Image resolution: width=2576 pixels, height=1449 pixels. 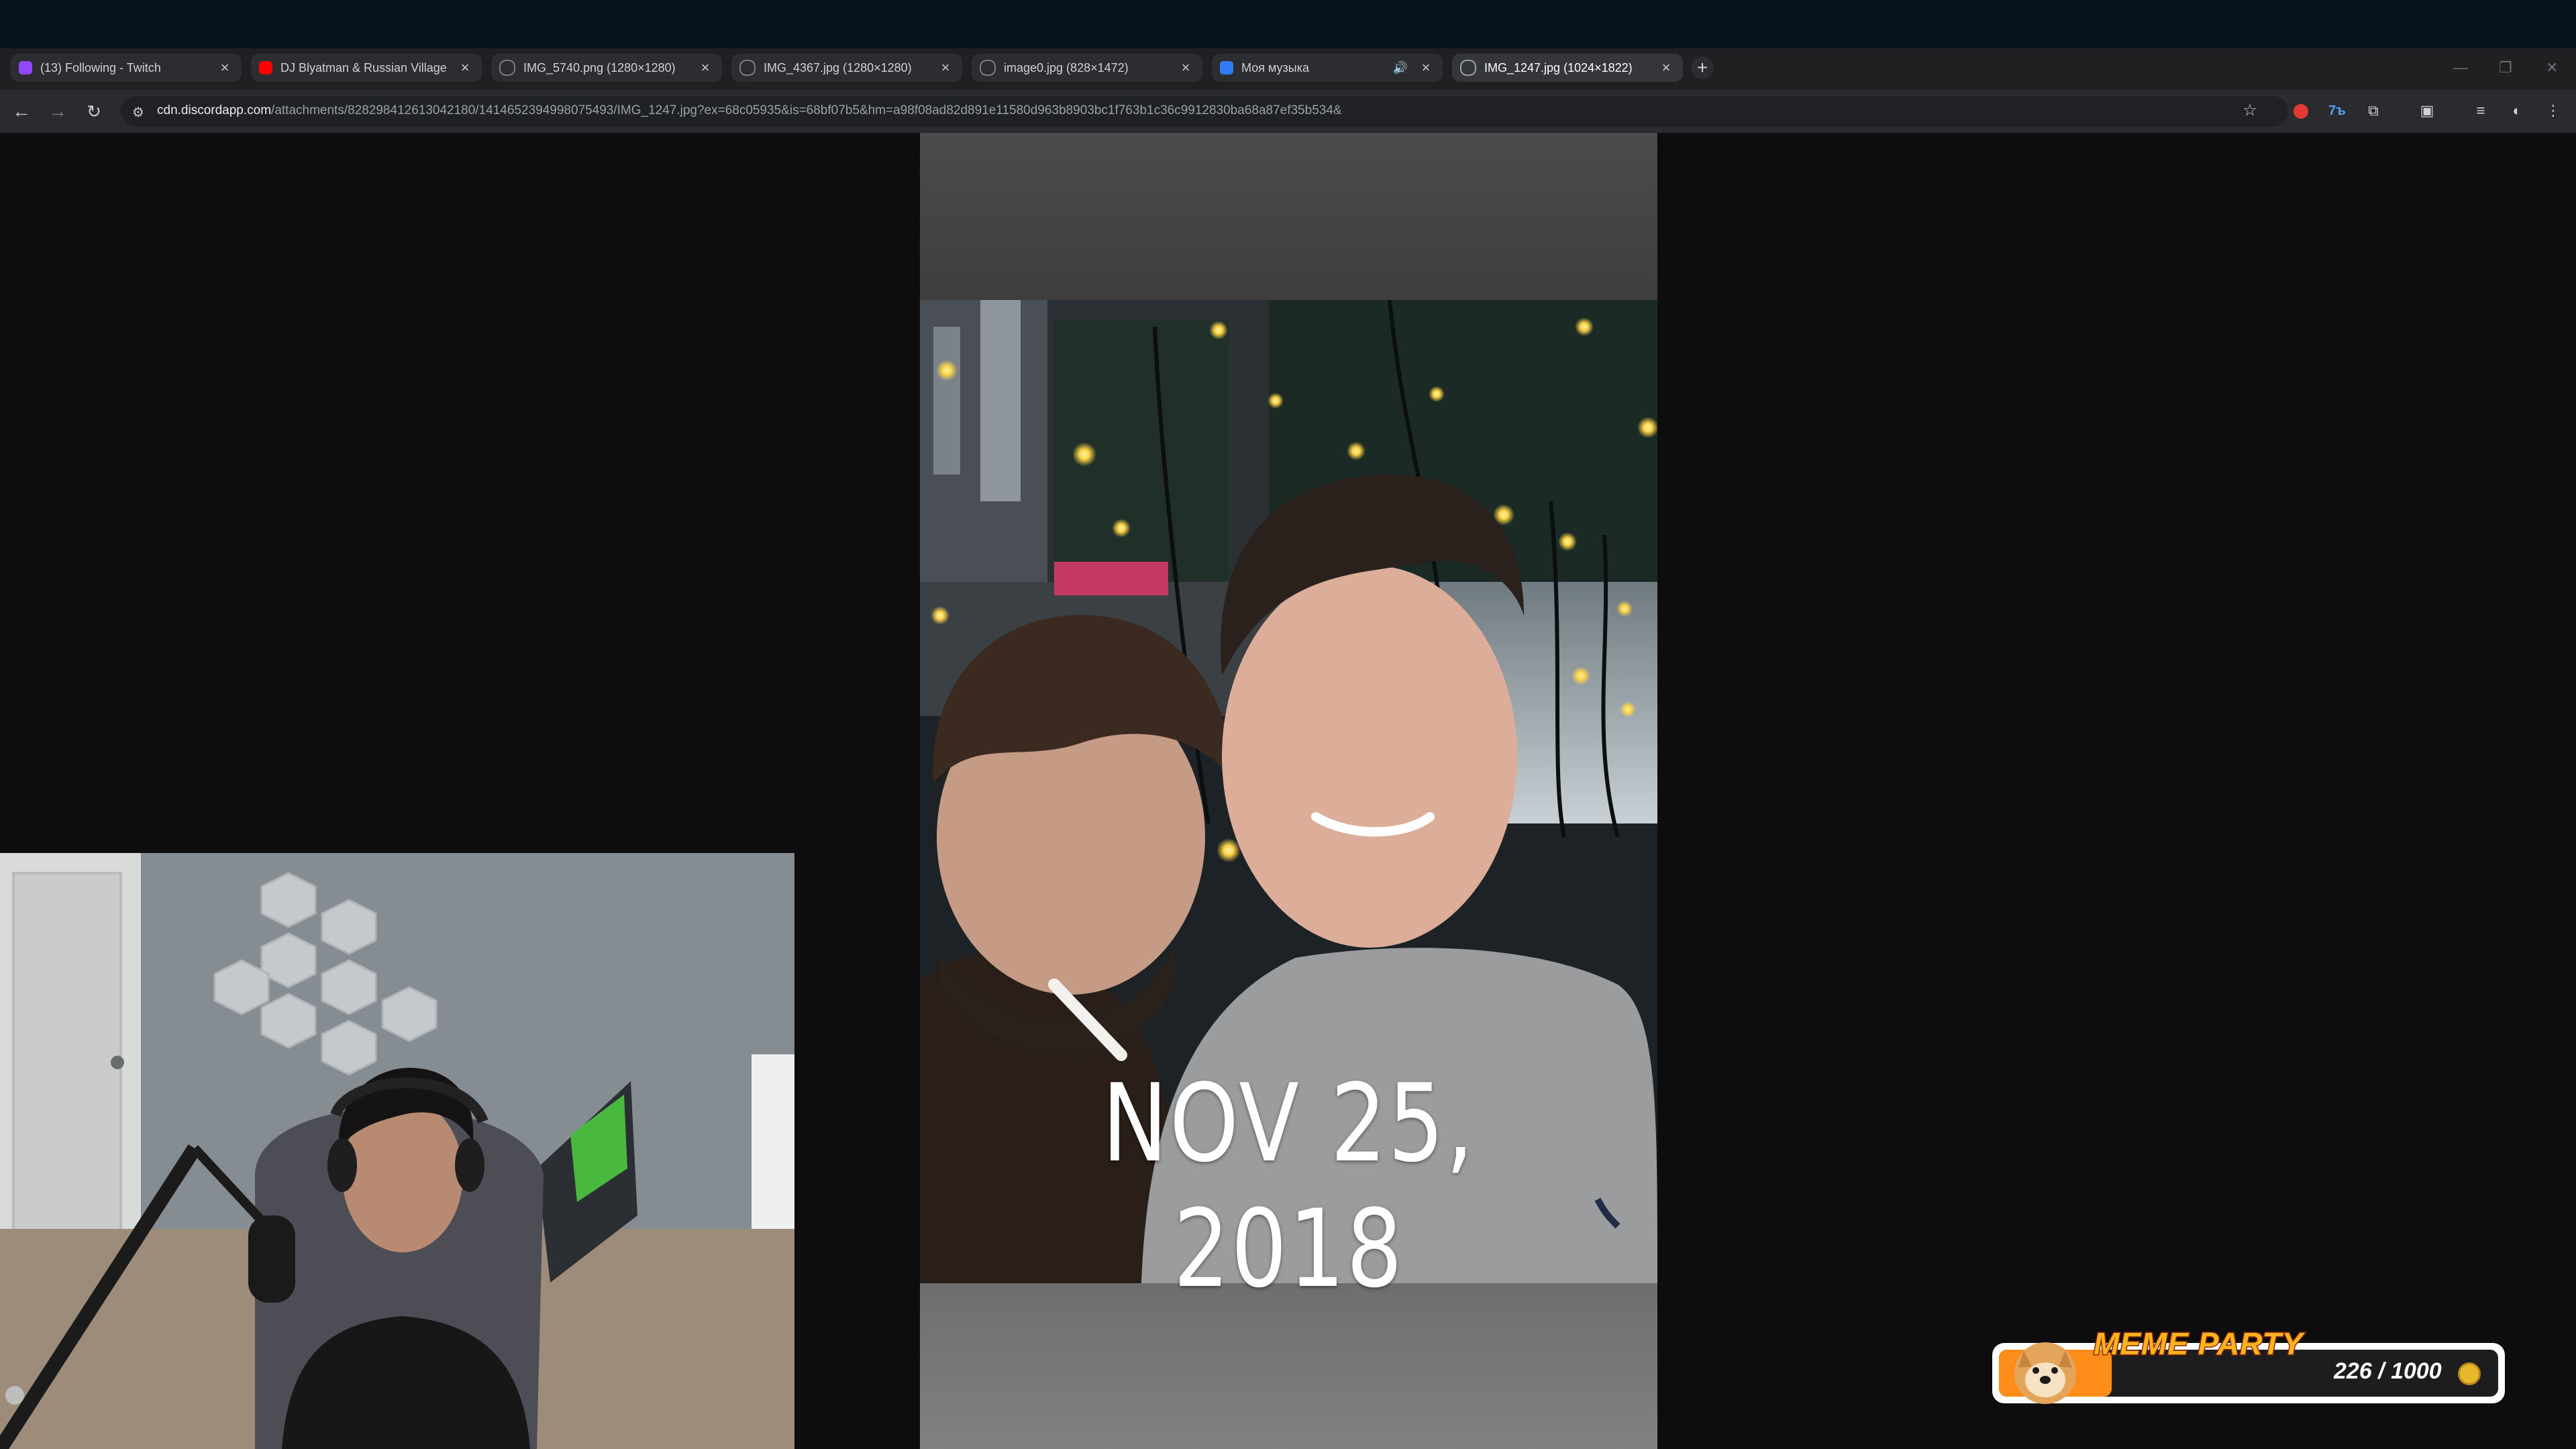 What do you see at coordinates (21, 111) in the screenshot?
I see `back-icon: ←` at bounding box center [21, 111].